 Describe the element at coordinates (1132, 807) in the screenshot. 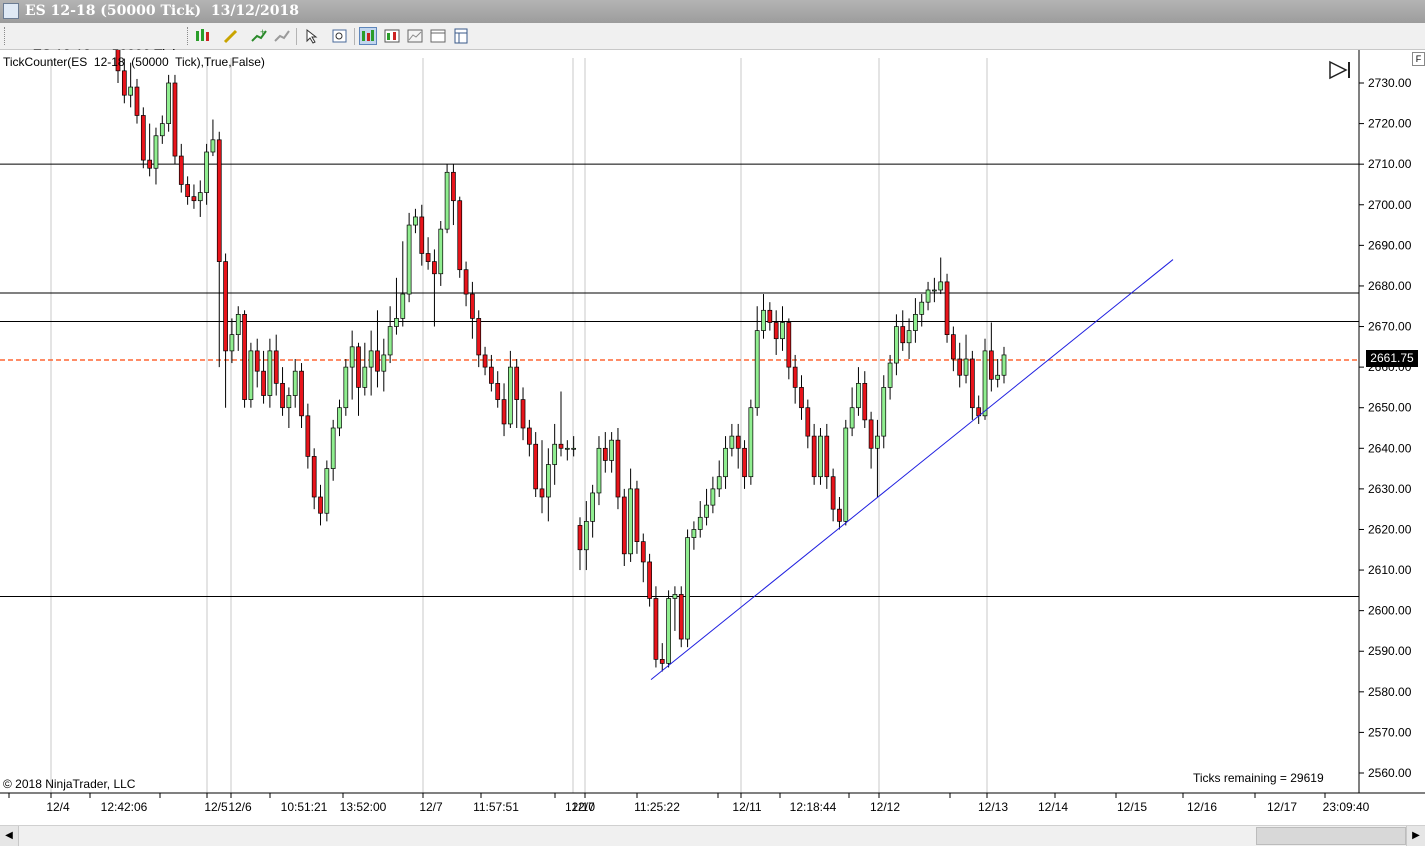

I see `x-tick-label: 12/15` at that location.